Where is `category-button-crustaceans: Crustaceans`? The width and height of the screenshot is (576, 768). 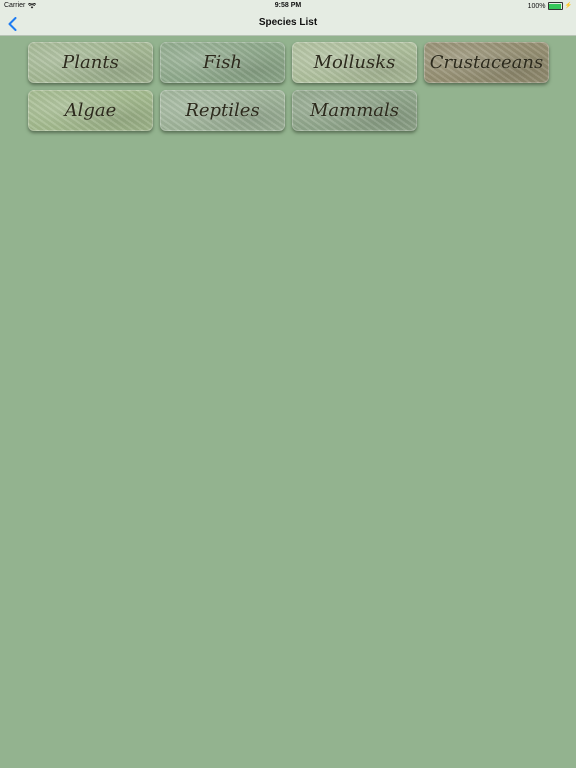 category-button-crustaceans: Crustaceans is located at coordinates (486, 62).